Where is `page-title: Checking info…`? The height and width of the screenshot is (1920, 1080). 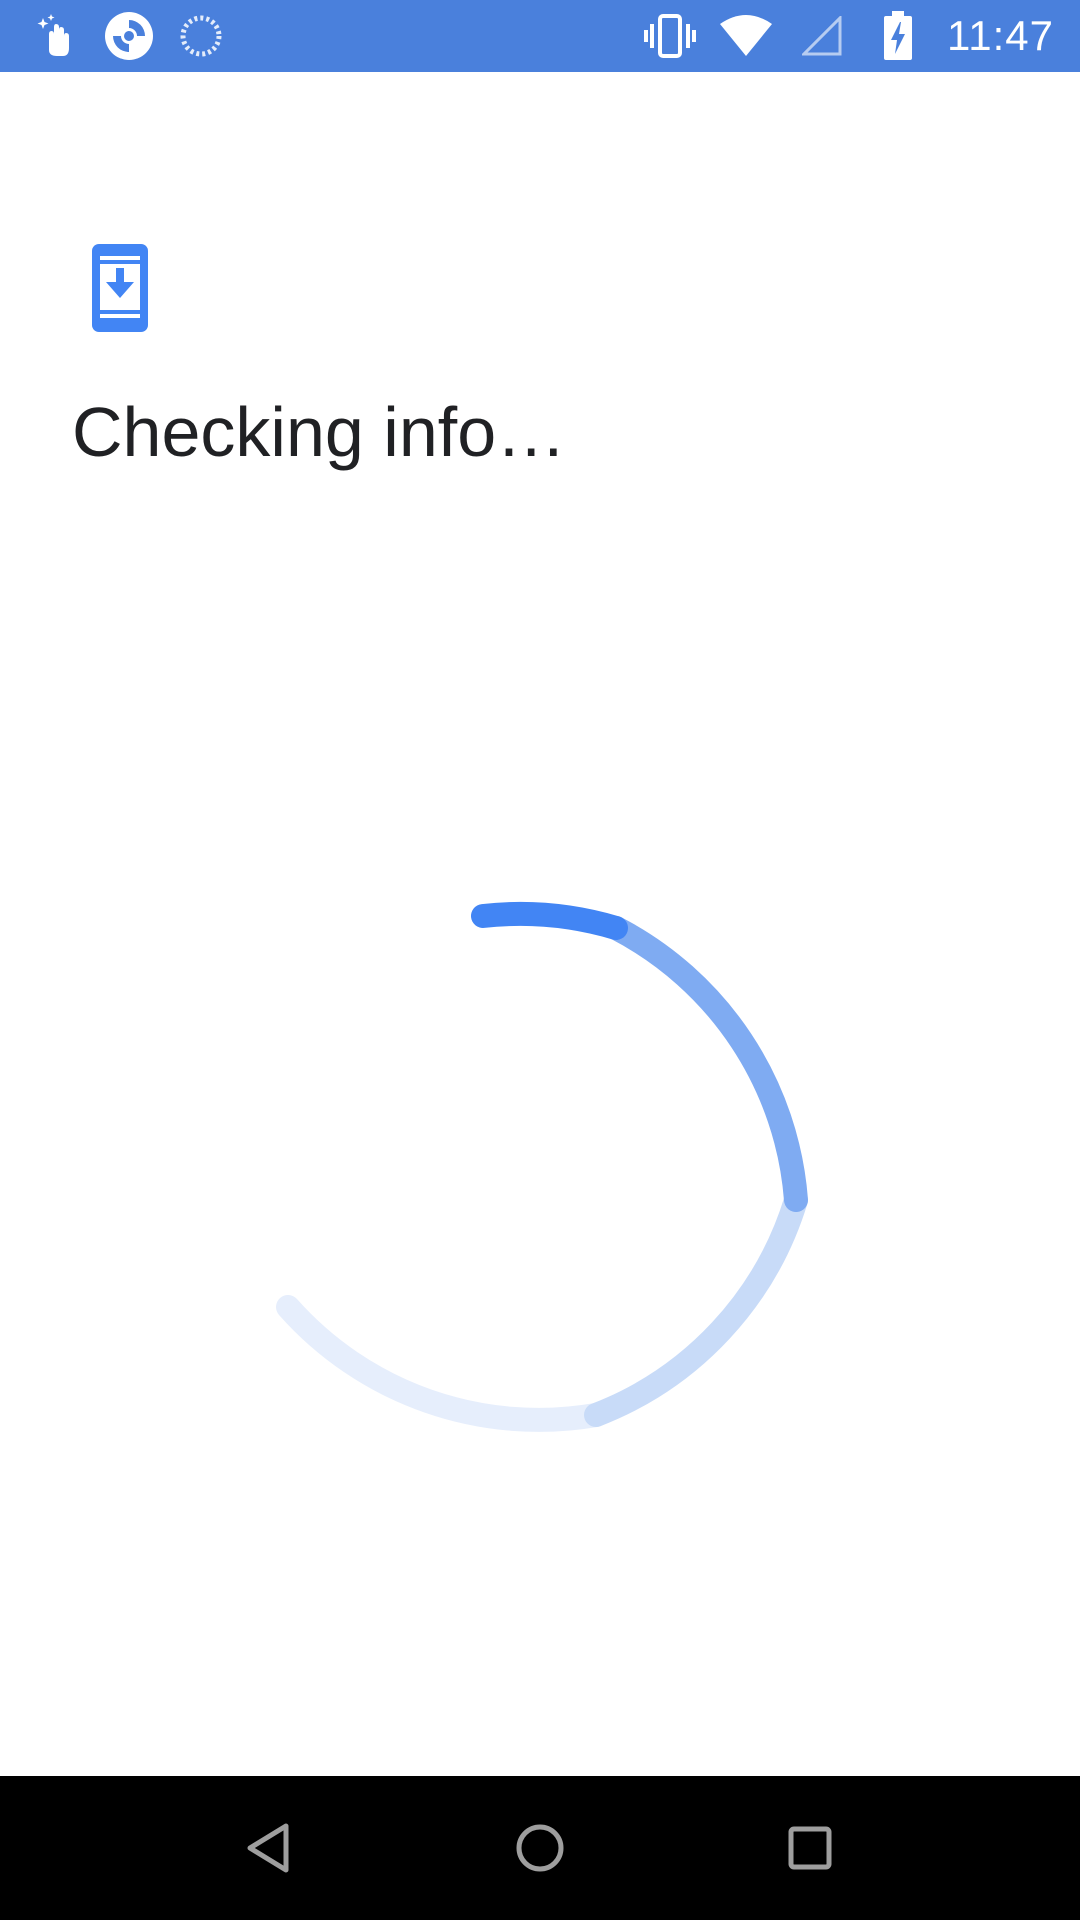
page-title: Checking info… is located at coordinates (319, 432).